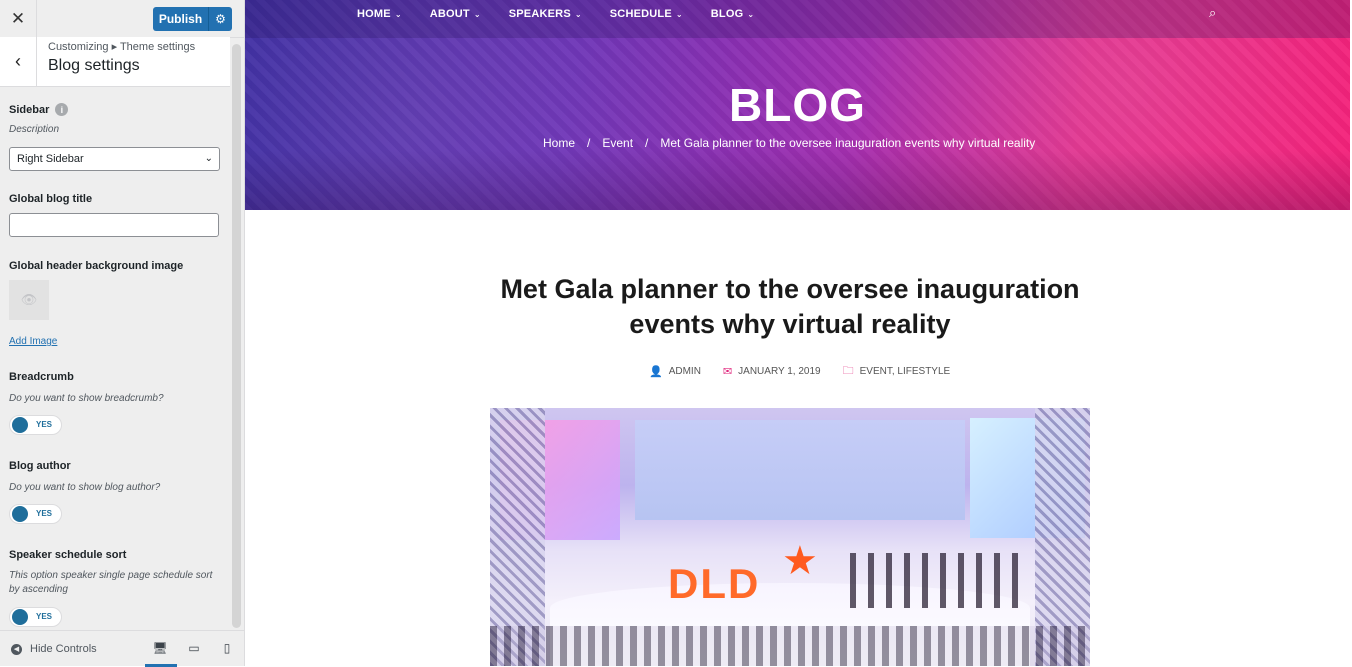  Describe the element at coordinates (1212, 13) in the screenshot. I see `search-icon: ⌕` at that location.